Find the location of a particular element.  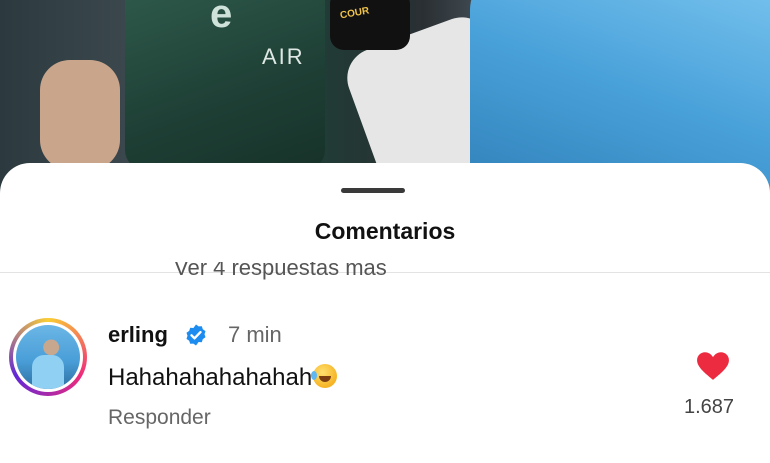

jersey-sponsor-text: AIR is located at coordinates (283, 56).